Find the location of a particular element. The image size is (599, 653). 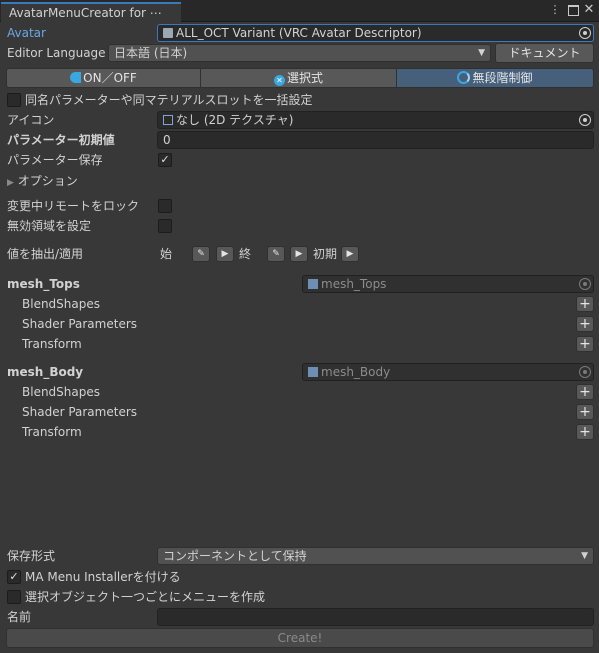

tab-on-off: ON／OFF is located at coordinates (103, 78).